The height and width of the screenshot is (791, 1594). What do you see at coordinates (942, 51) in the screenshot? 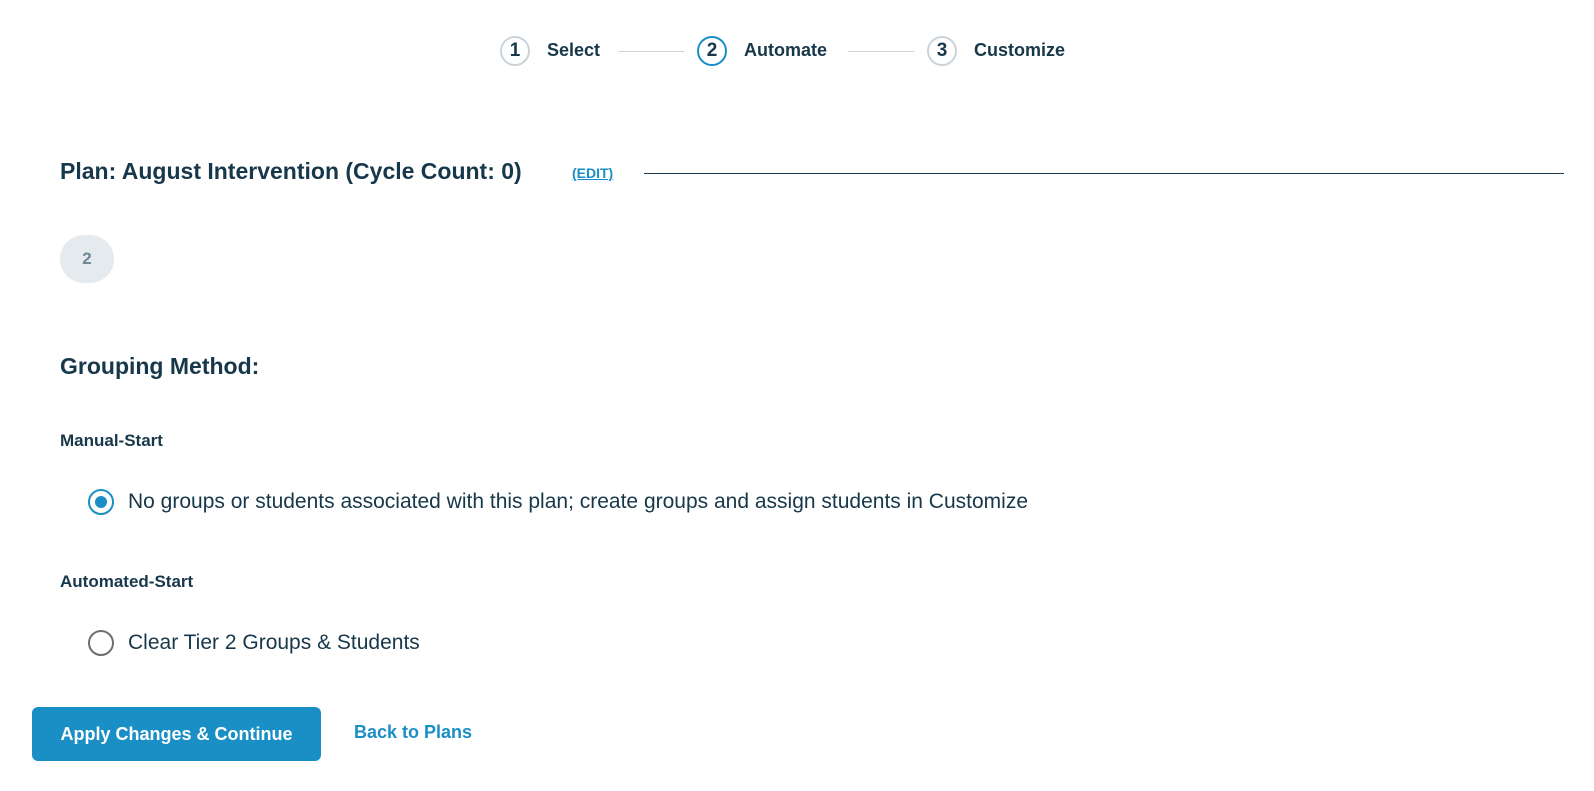
I see `step-3-number: 3` at bounding box center [942, 51].